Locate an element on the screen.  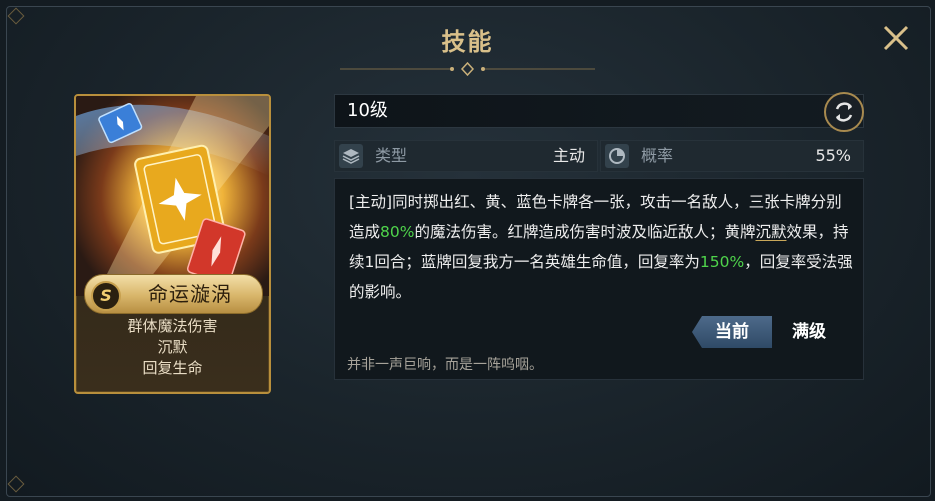
stat-type-value: 主动 is located at coordinates (568, 155).